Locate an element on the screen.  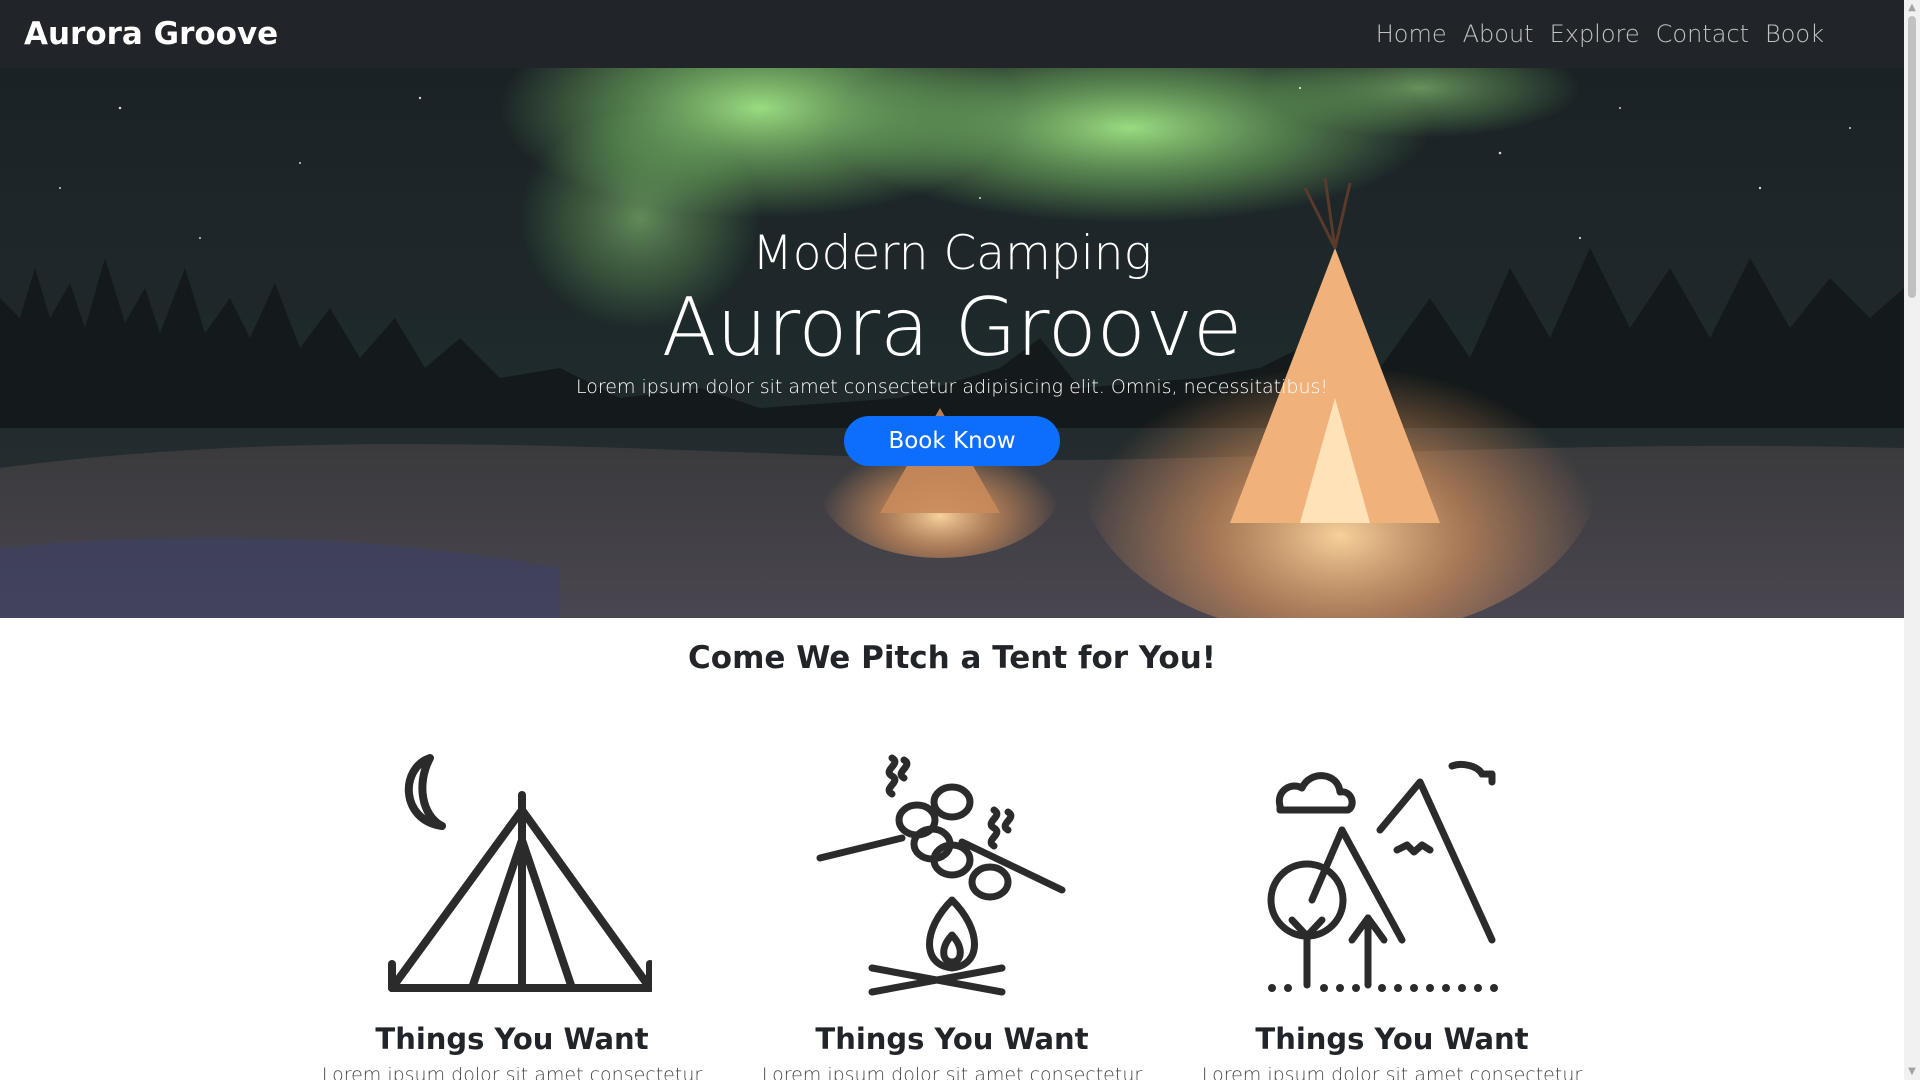
nav-link-about: About is located at coordinates (1498, 34).